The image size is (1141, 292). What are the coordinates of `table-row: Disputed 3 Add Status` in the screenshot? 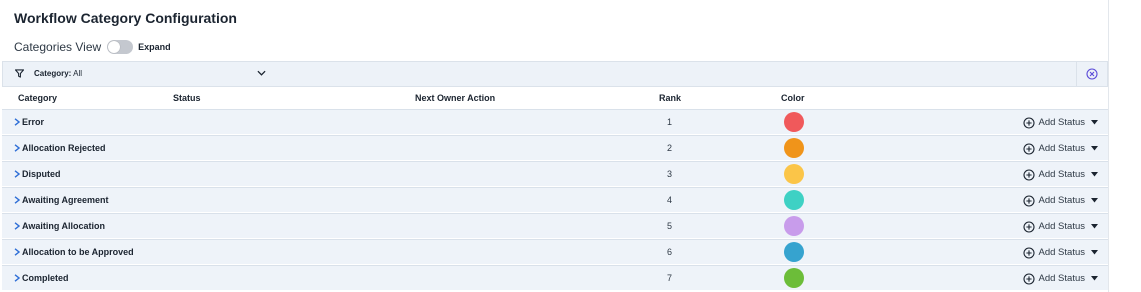 It's located at (555, 173).